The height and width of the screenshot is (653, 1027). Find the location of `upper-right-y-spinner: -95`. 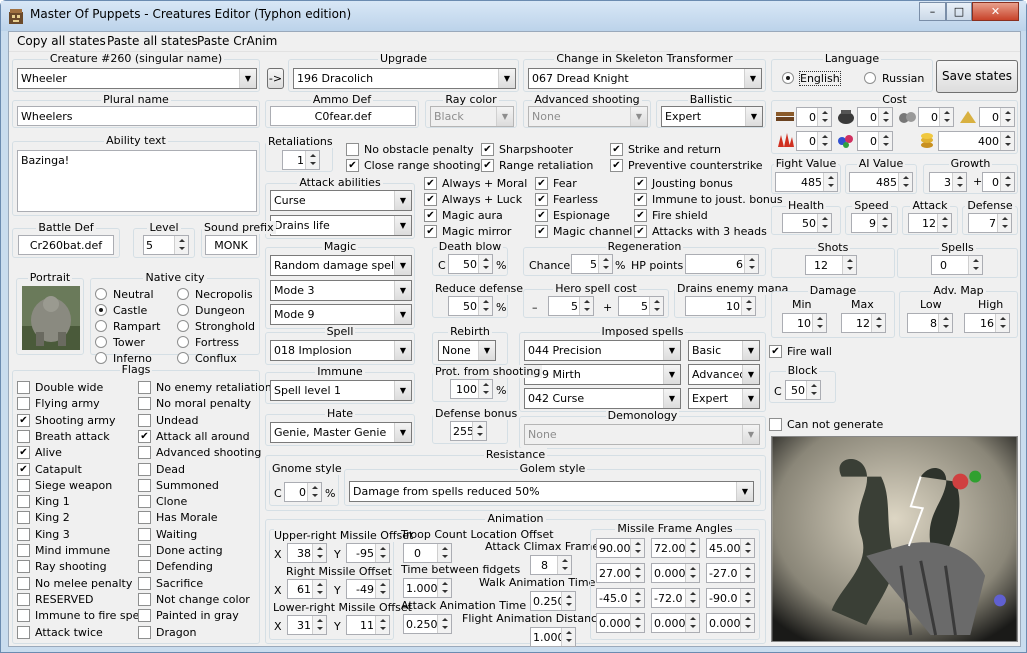

upper-right-y-spinner: -95 is located at coordinates (368, 553).